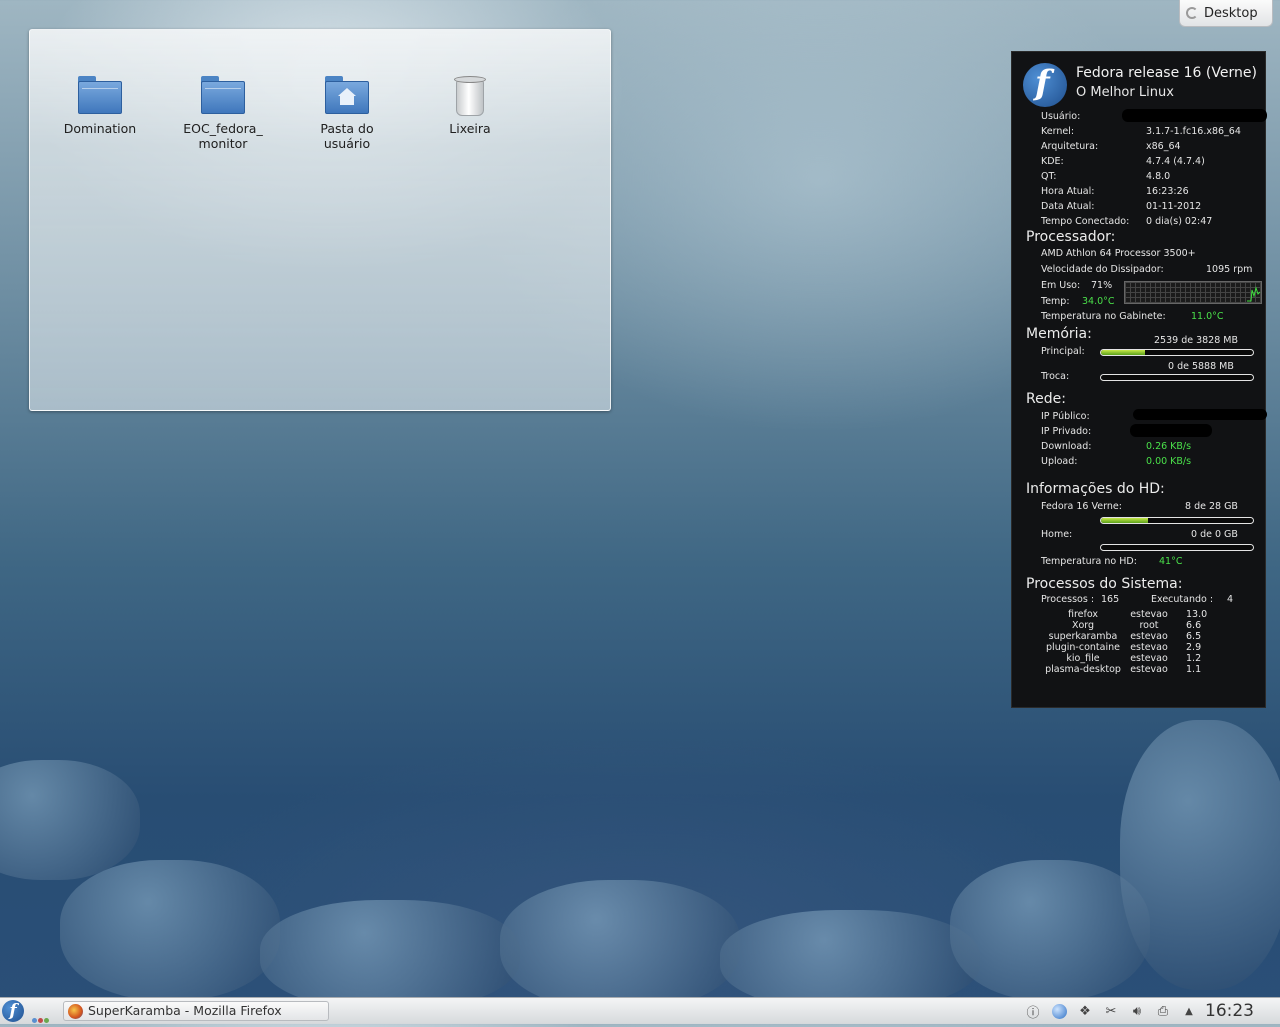  What do you see at coordinates (1207, 316) in the screenshot?
I see `case-temp-value: 11.0°C` at bounding box center [1207, 316].